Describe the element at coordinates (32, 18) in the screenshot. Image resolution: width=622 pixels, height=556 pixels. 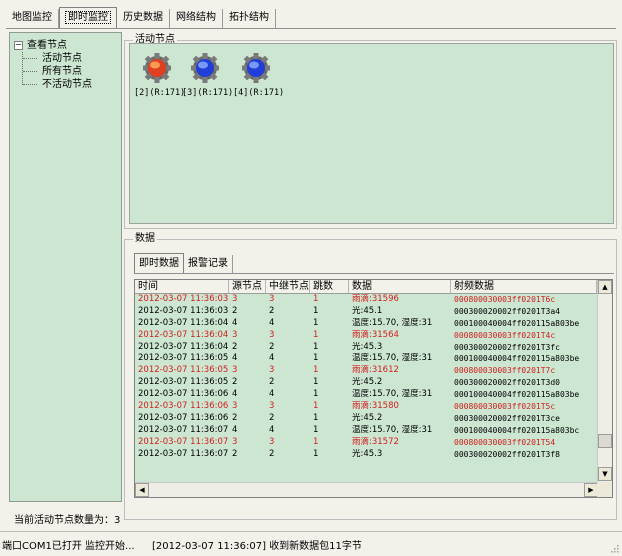
I see `tab-map-monitor: 地图监控` at that location.